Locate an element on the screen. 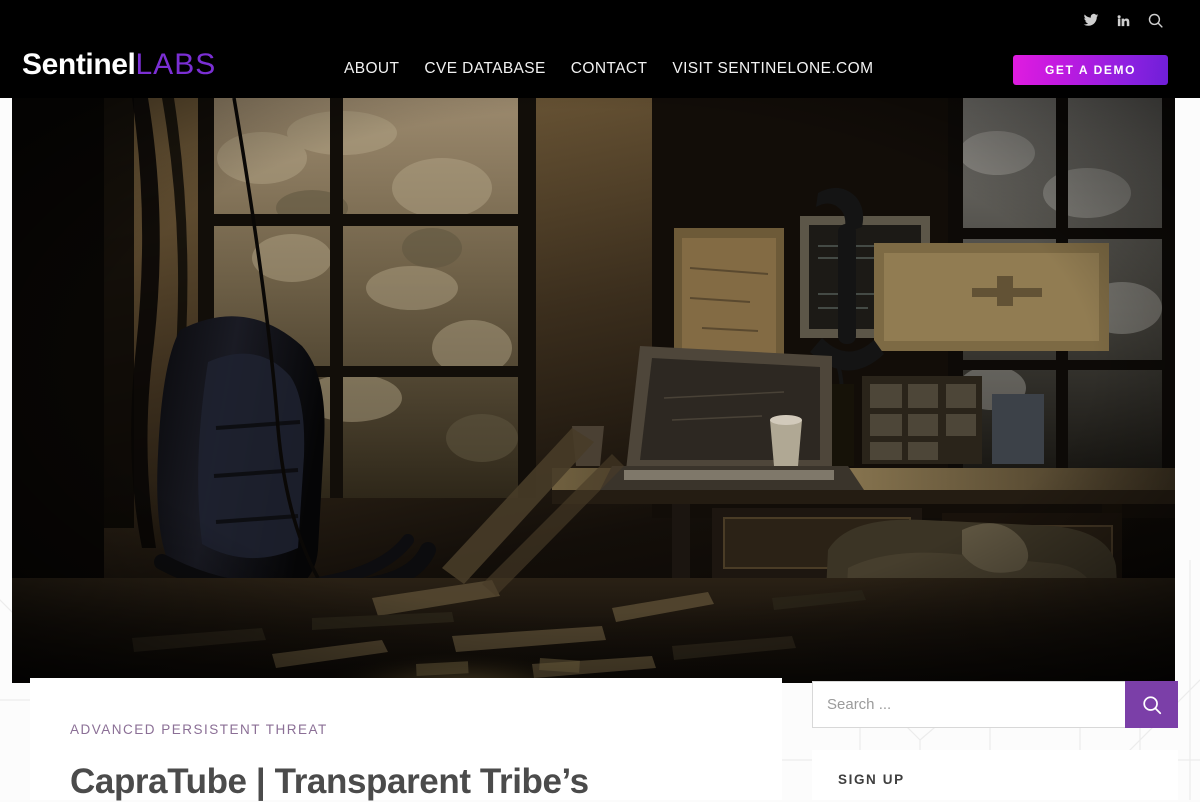  nav-item-about: ABOUT is located at coordinates (371, 69).